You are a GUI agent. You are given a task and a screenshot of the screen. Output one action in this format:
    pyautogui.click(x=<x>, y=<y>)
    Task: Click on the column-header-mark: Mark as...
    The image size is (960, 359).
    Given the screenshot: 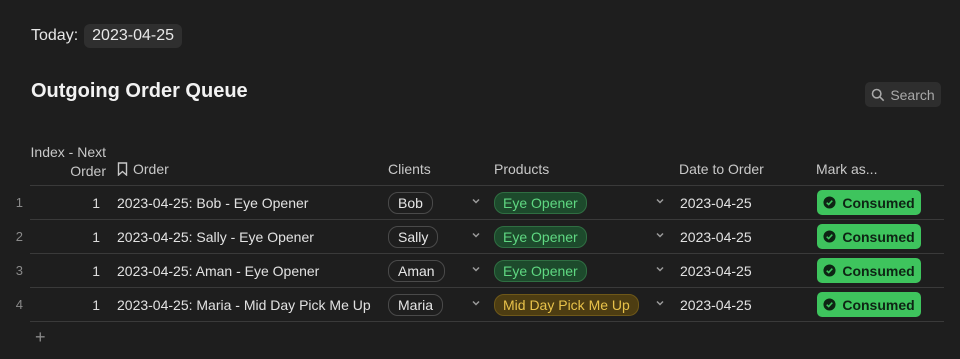 What is the action you would take?
    pyautogui.click(x=846, y=169)
    